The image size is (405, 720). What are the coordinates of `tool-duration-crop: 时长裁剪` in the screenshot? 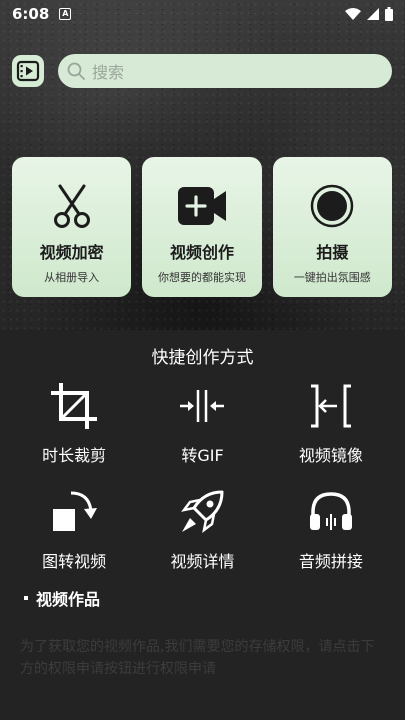 It's located at (74, 423).